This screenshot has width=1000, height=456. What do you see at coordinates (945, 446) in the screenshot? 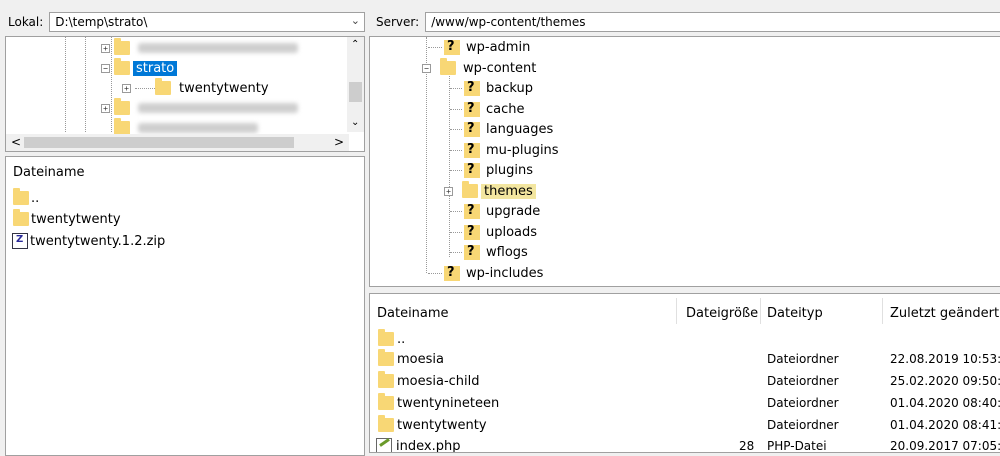
I see `file-modified: 20.09.2017 07:05:02` at bounding box center [945, 446].